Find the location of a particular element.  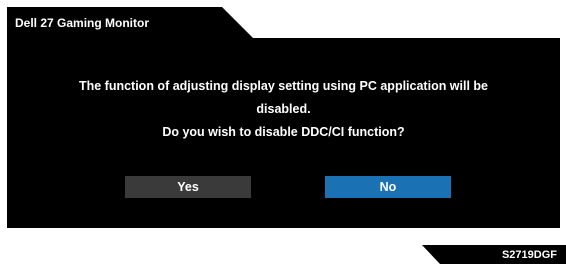

monitor-title-tab: Dell 27 Gaming Monitor is located at coordinates (130, 22).